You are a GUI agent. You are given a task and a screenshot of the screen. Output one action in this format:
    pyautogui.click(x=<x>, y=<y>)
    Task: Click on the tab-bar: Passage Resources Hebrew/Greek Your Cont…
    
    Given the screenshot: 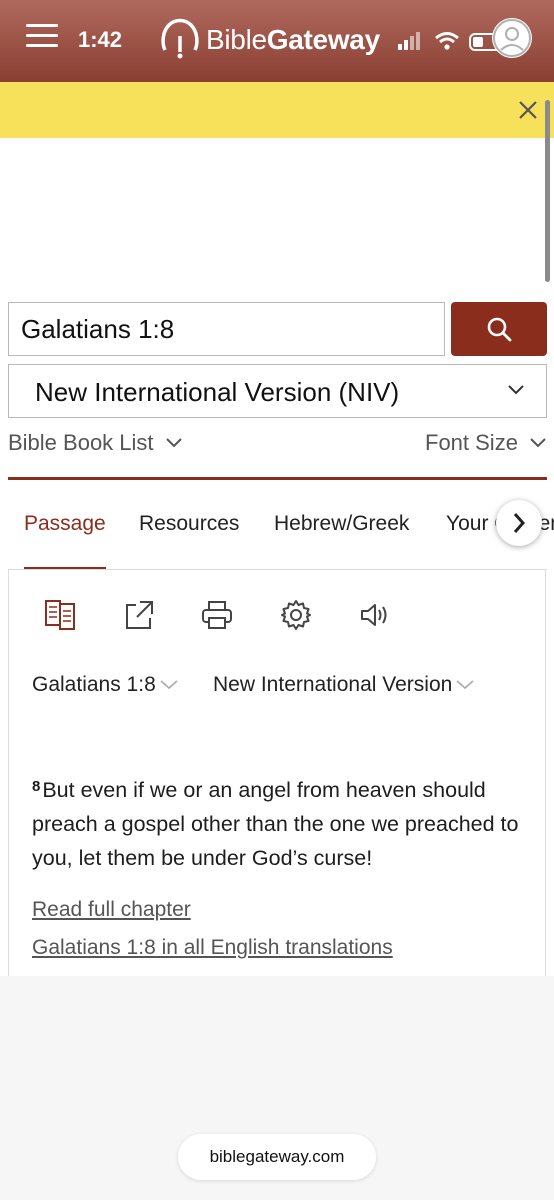 What is the action you would take?
    pyautogui.click(x=277, y=532)
    